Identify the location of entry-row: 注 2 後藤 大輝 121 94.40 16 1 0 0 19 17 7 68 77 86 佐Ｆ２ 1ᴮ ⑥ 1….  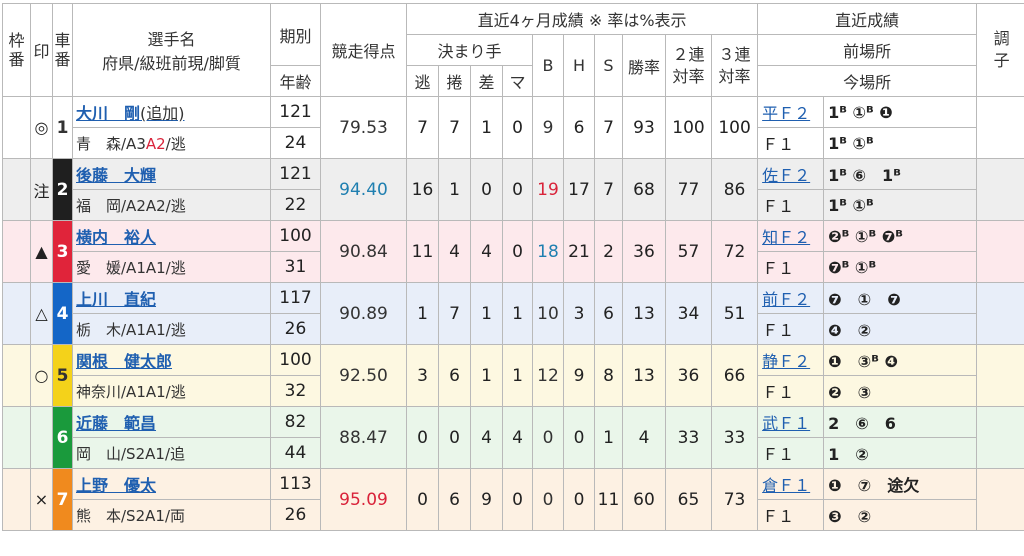
(513, 189).